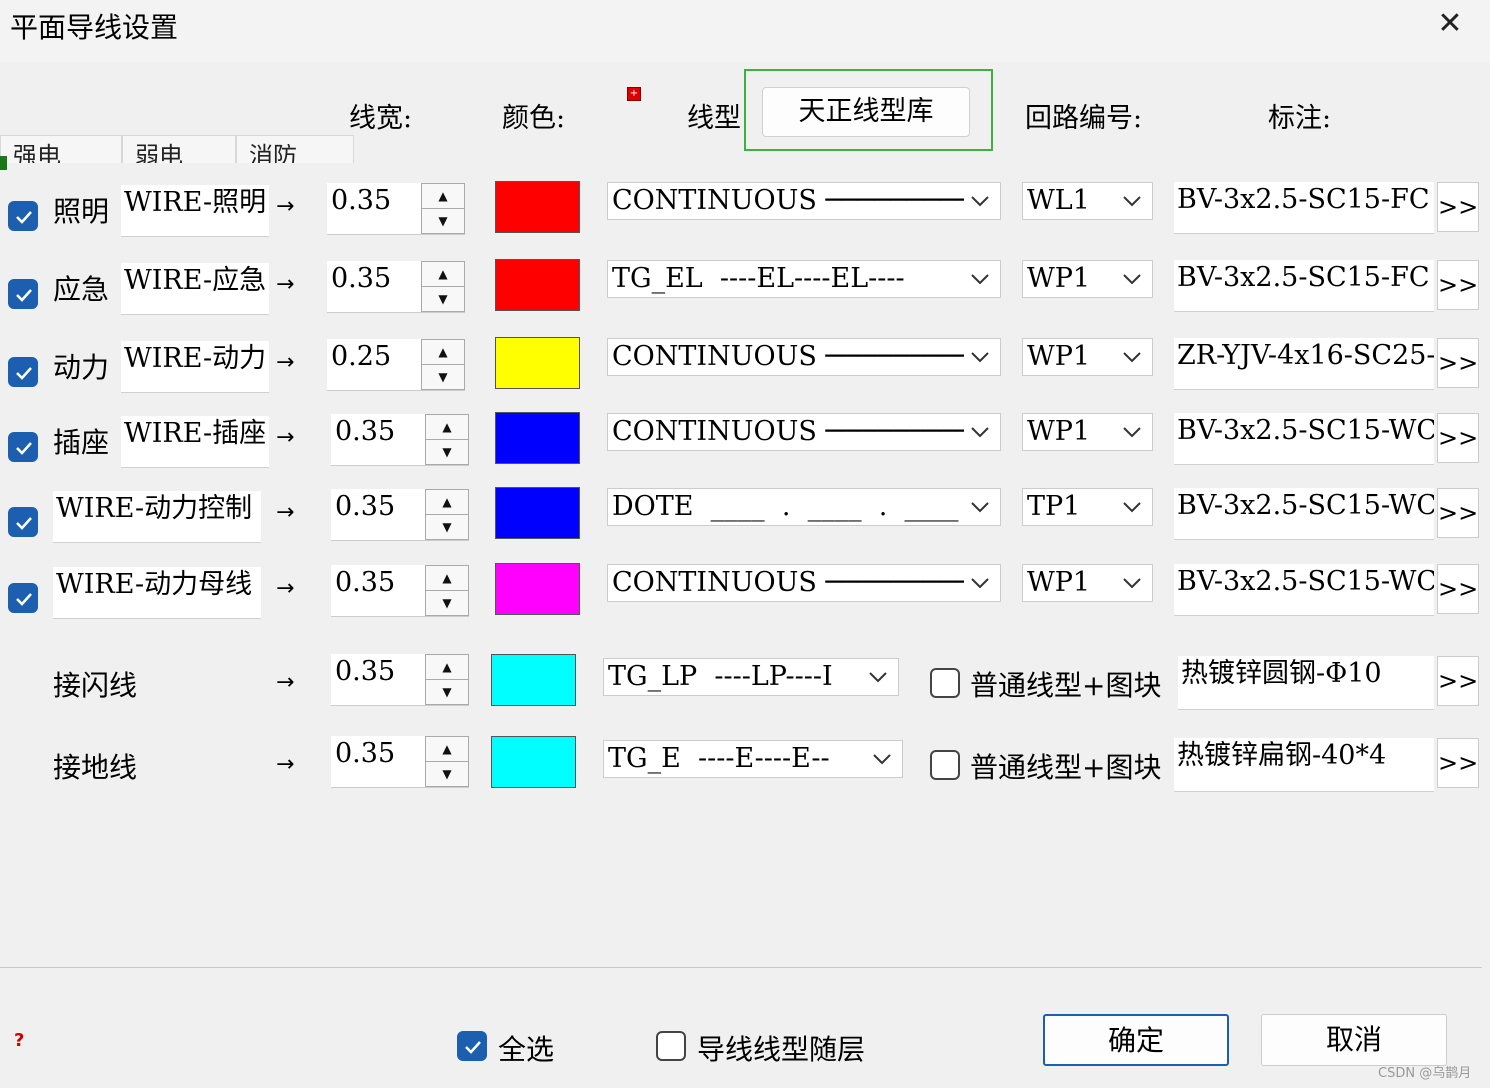 The height and width of the screenshot is (1088, 1490). Describe the element at coordinates (1136, 1040) in the screenshot. I see `ok-button: 确定` at that location.